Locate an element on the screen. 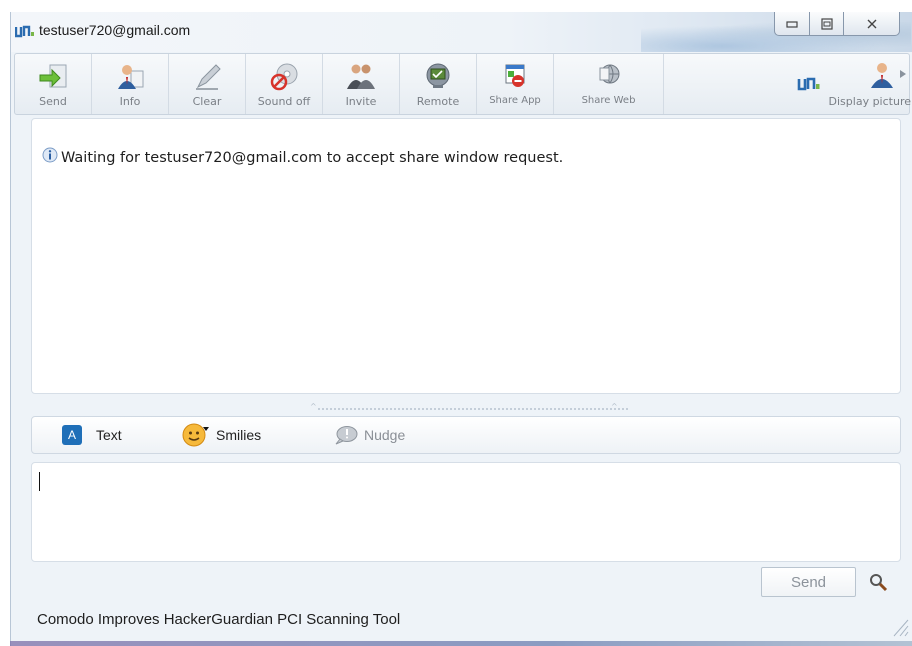  close-button is located at coordinates (872, 24).